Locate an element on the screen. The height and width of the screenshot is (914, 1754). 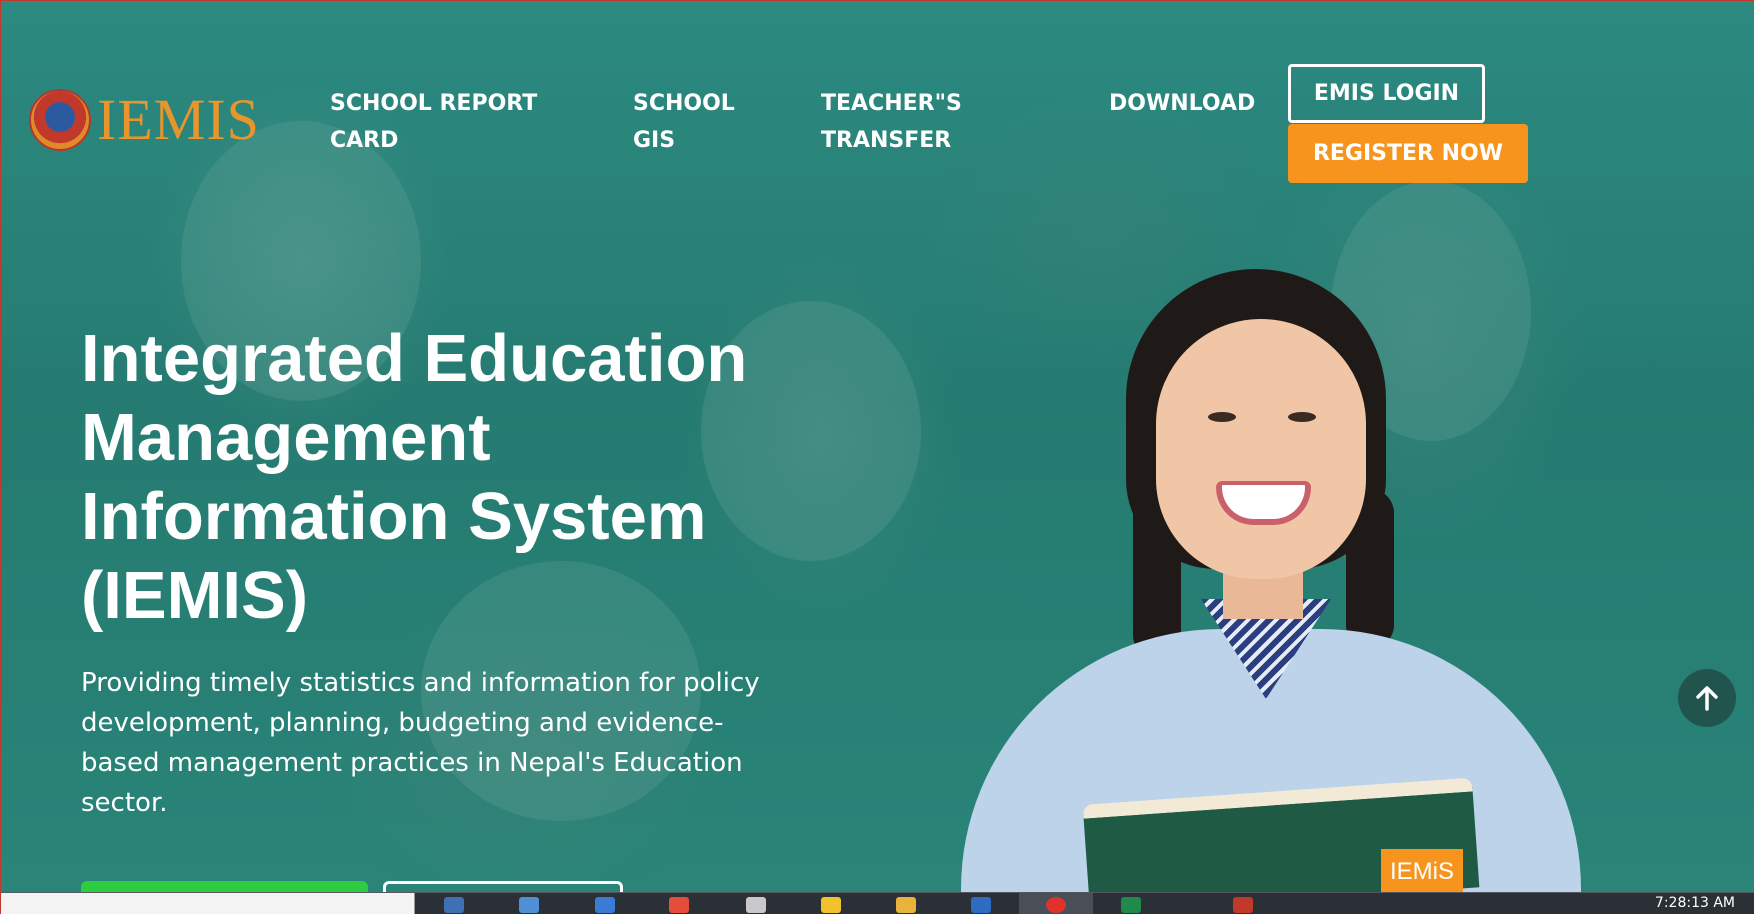
taskbar-clock: 7:28:13 AM is located at coordinates (1695, 903).